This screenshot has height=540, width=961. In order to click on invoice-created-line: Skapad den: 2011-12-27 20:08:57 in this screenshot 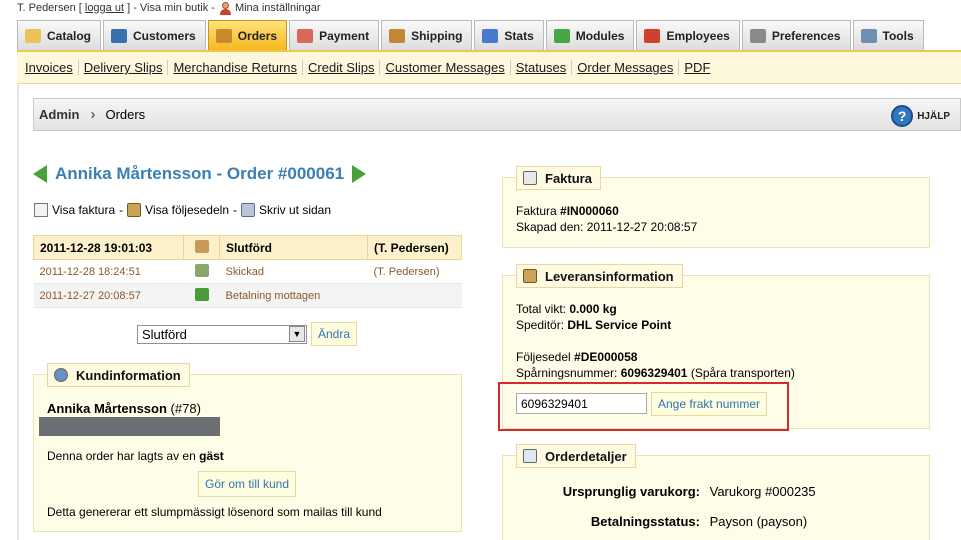, I will do `click(606, 227)`.